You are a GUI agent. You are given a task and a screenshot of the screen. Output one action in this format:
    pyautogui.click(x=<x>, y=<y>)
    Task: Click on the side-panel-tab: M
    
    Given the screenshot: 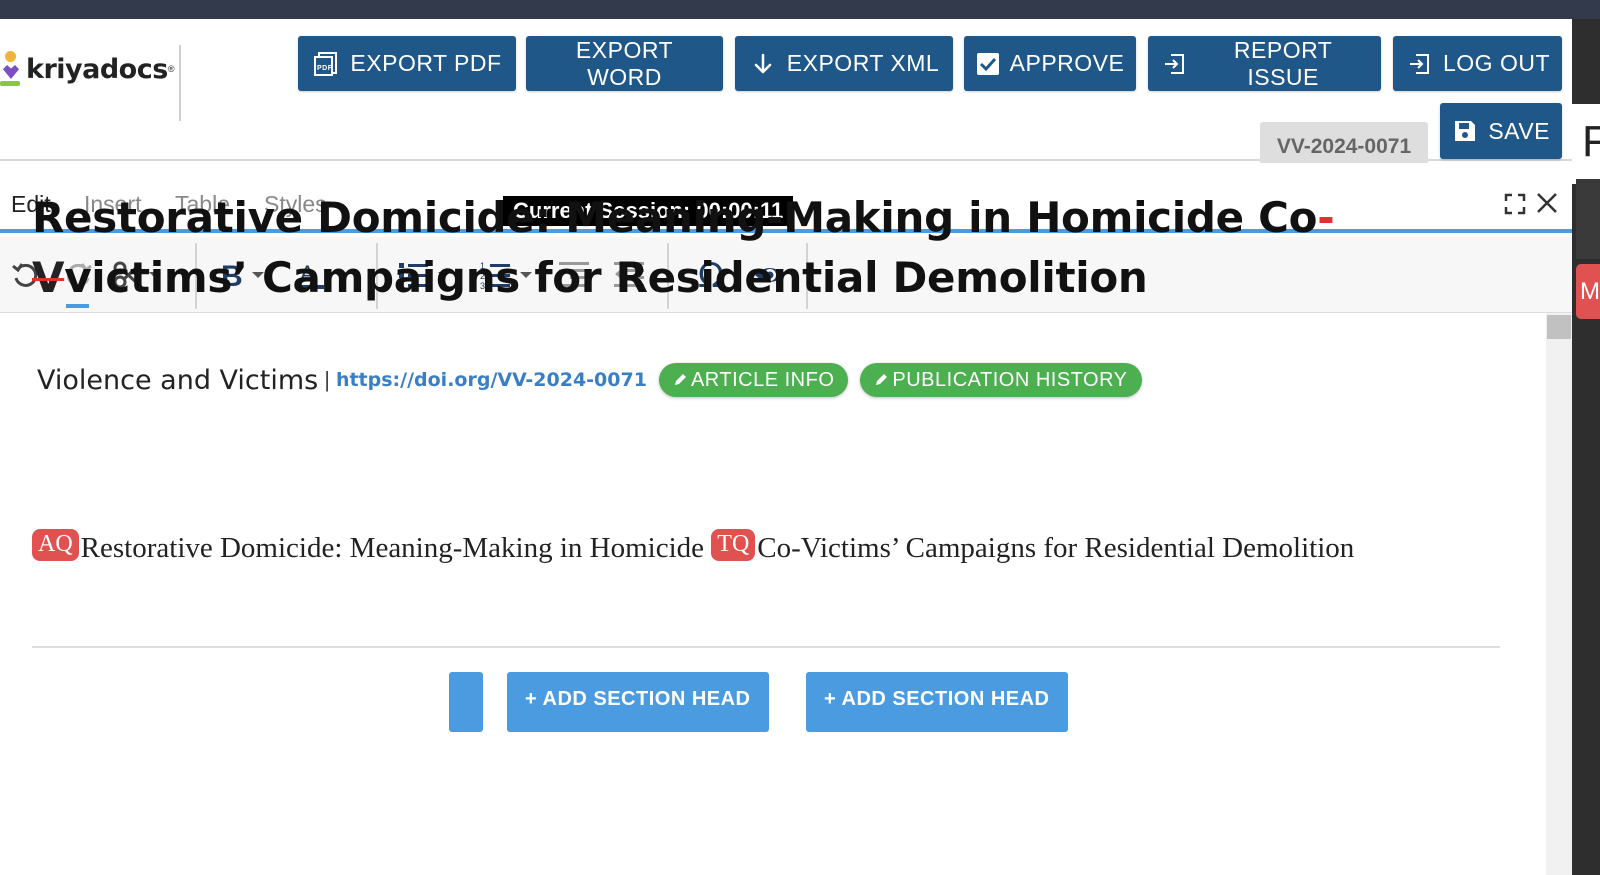 What is the action you would take?
    pyautogui.click(x=1588, y=291)
    